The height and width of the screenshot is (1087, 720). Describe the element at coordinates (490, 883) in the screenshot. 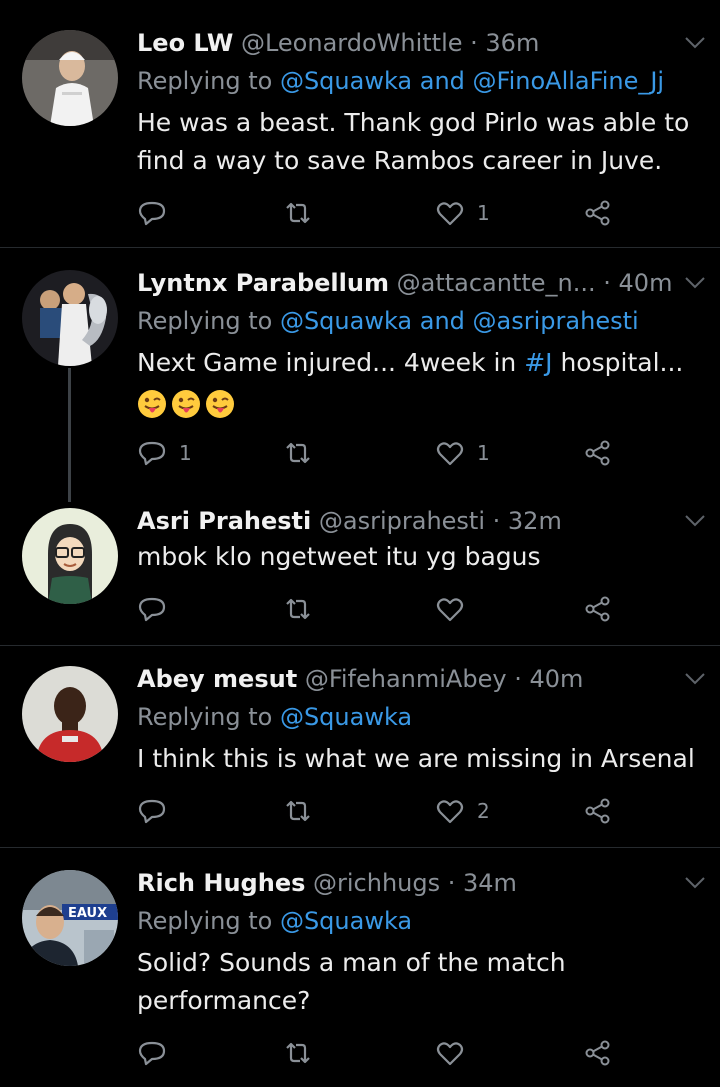

I see `timestamp: 34m` at that location.